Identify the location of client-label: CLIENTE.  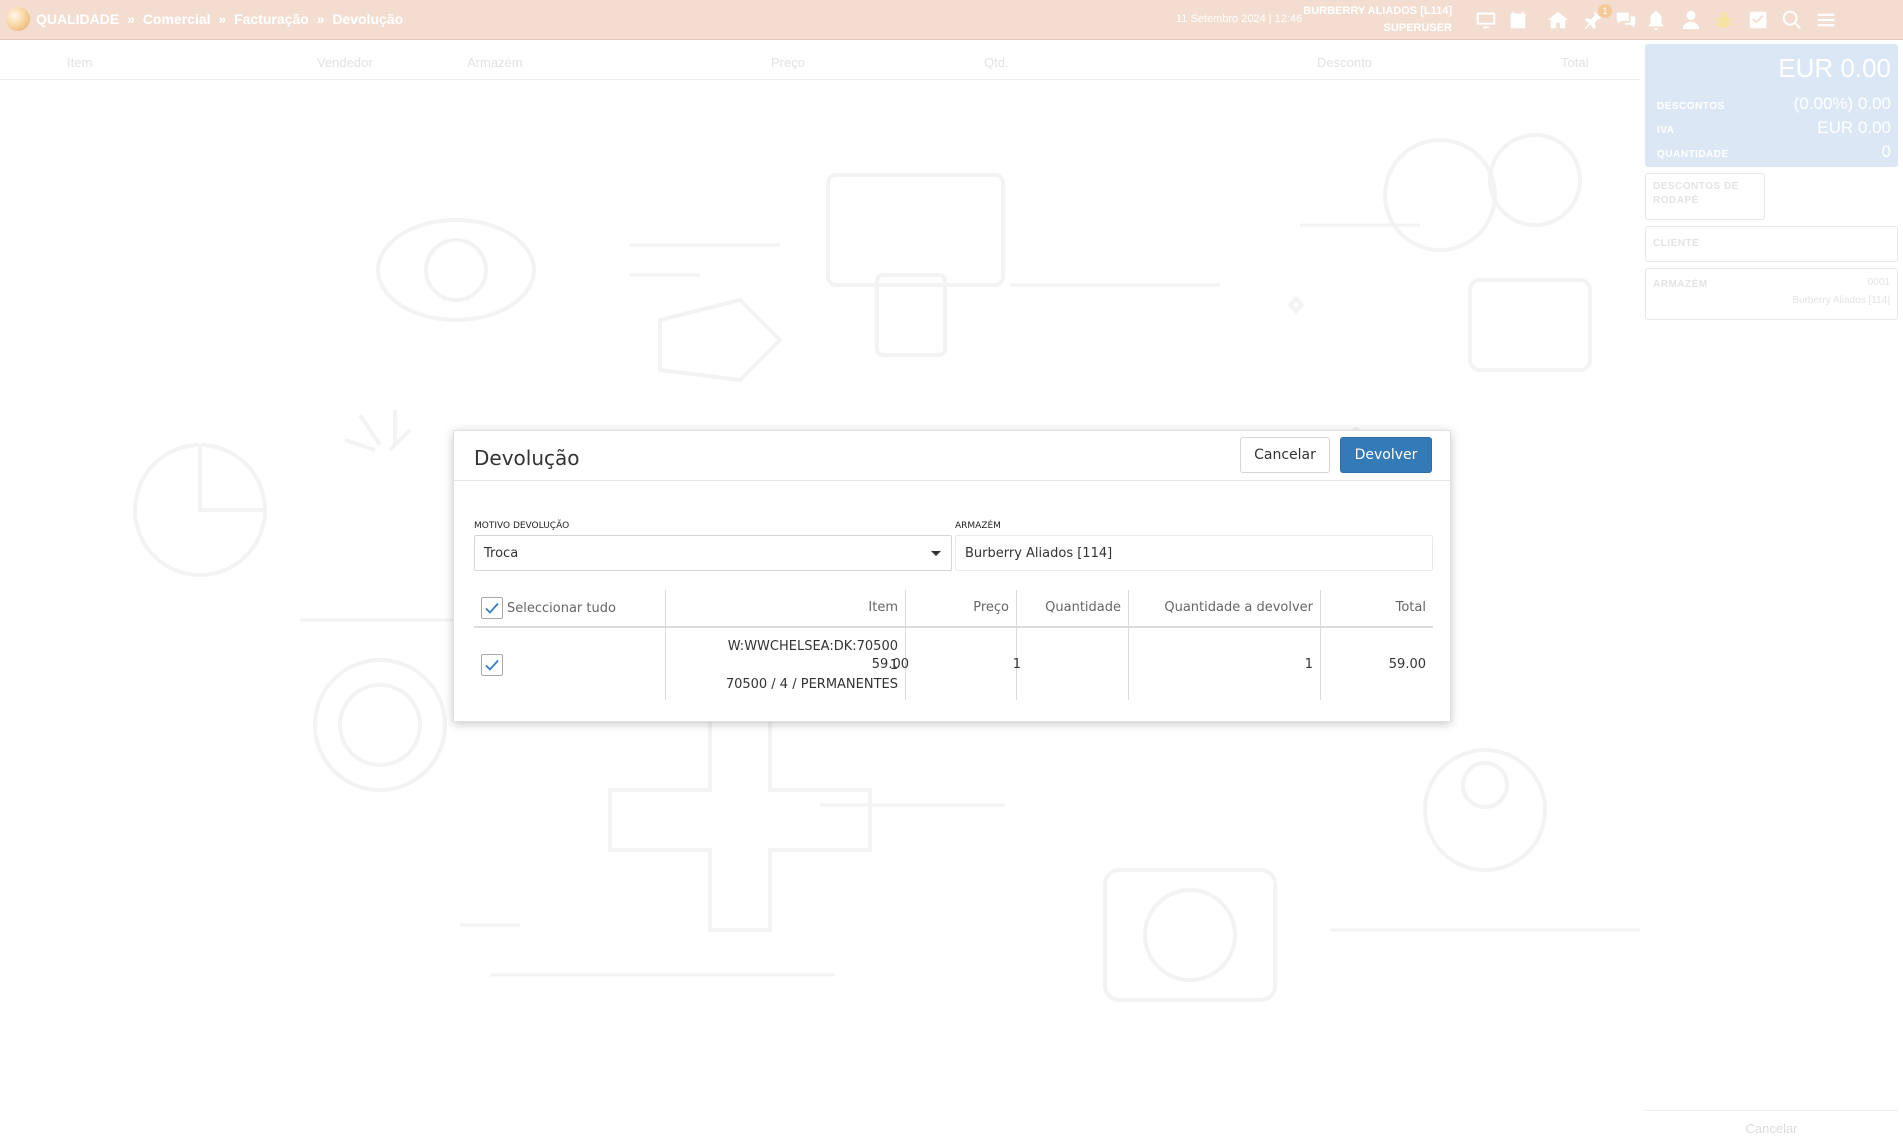
(1676, 243).